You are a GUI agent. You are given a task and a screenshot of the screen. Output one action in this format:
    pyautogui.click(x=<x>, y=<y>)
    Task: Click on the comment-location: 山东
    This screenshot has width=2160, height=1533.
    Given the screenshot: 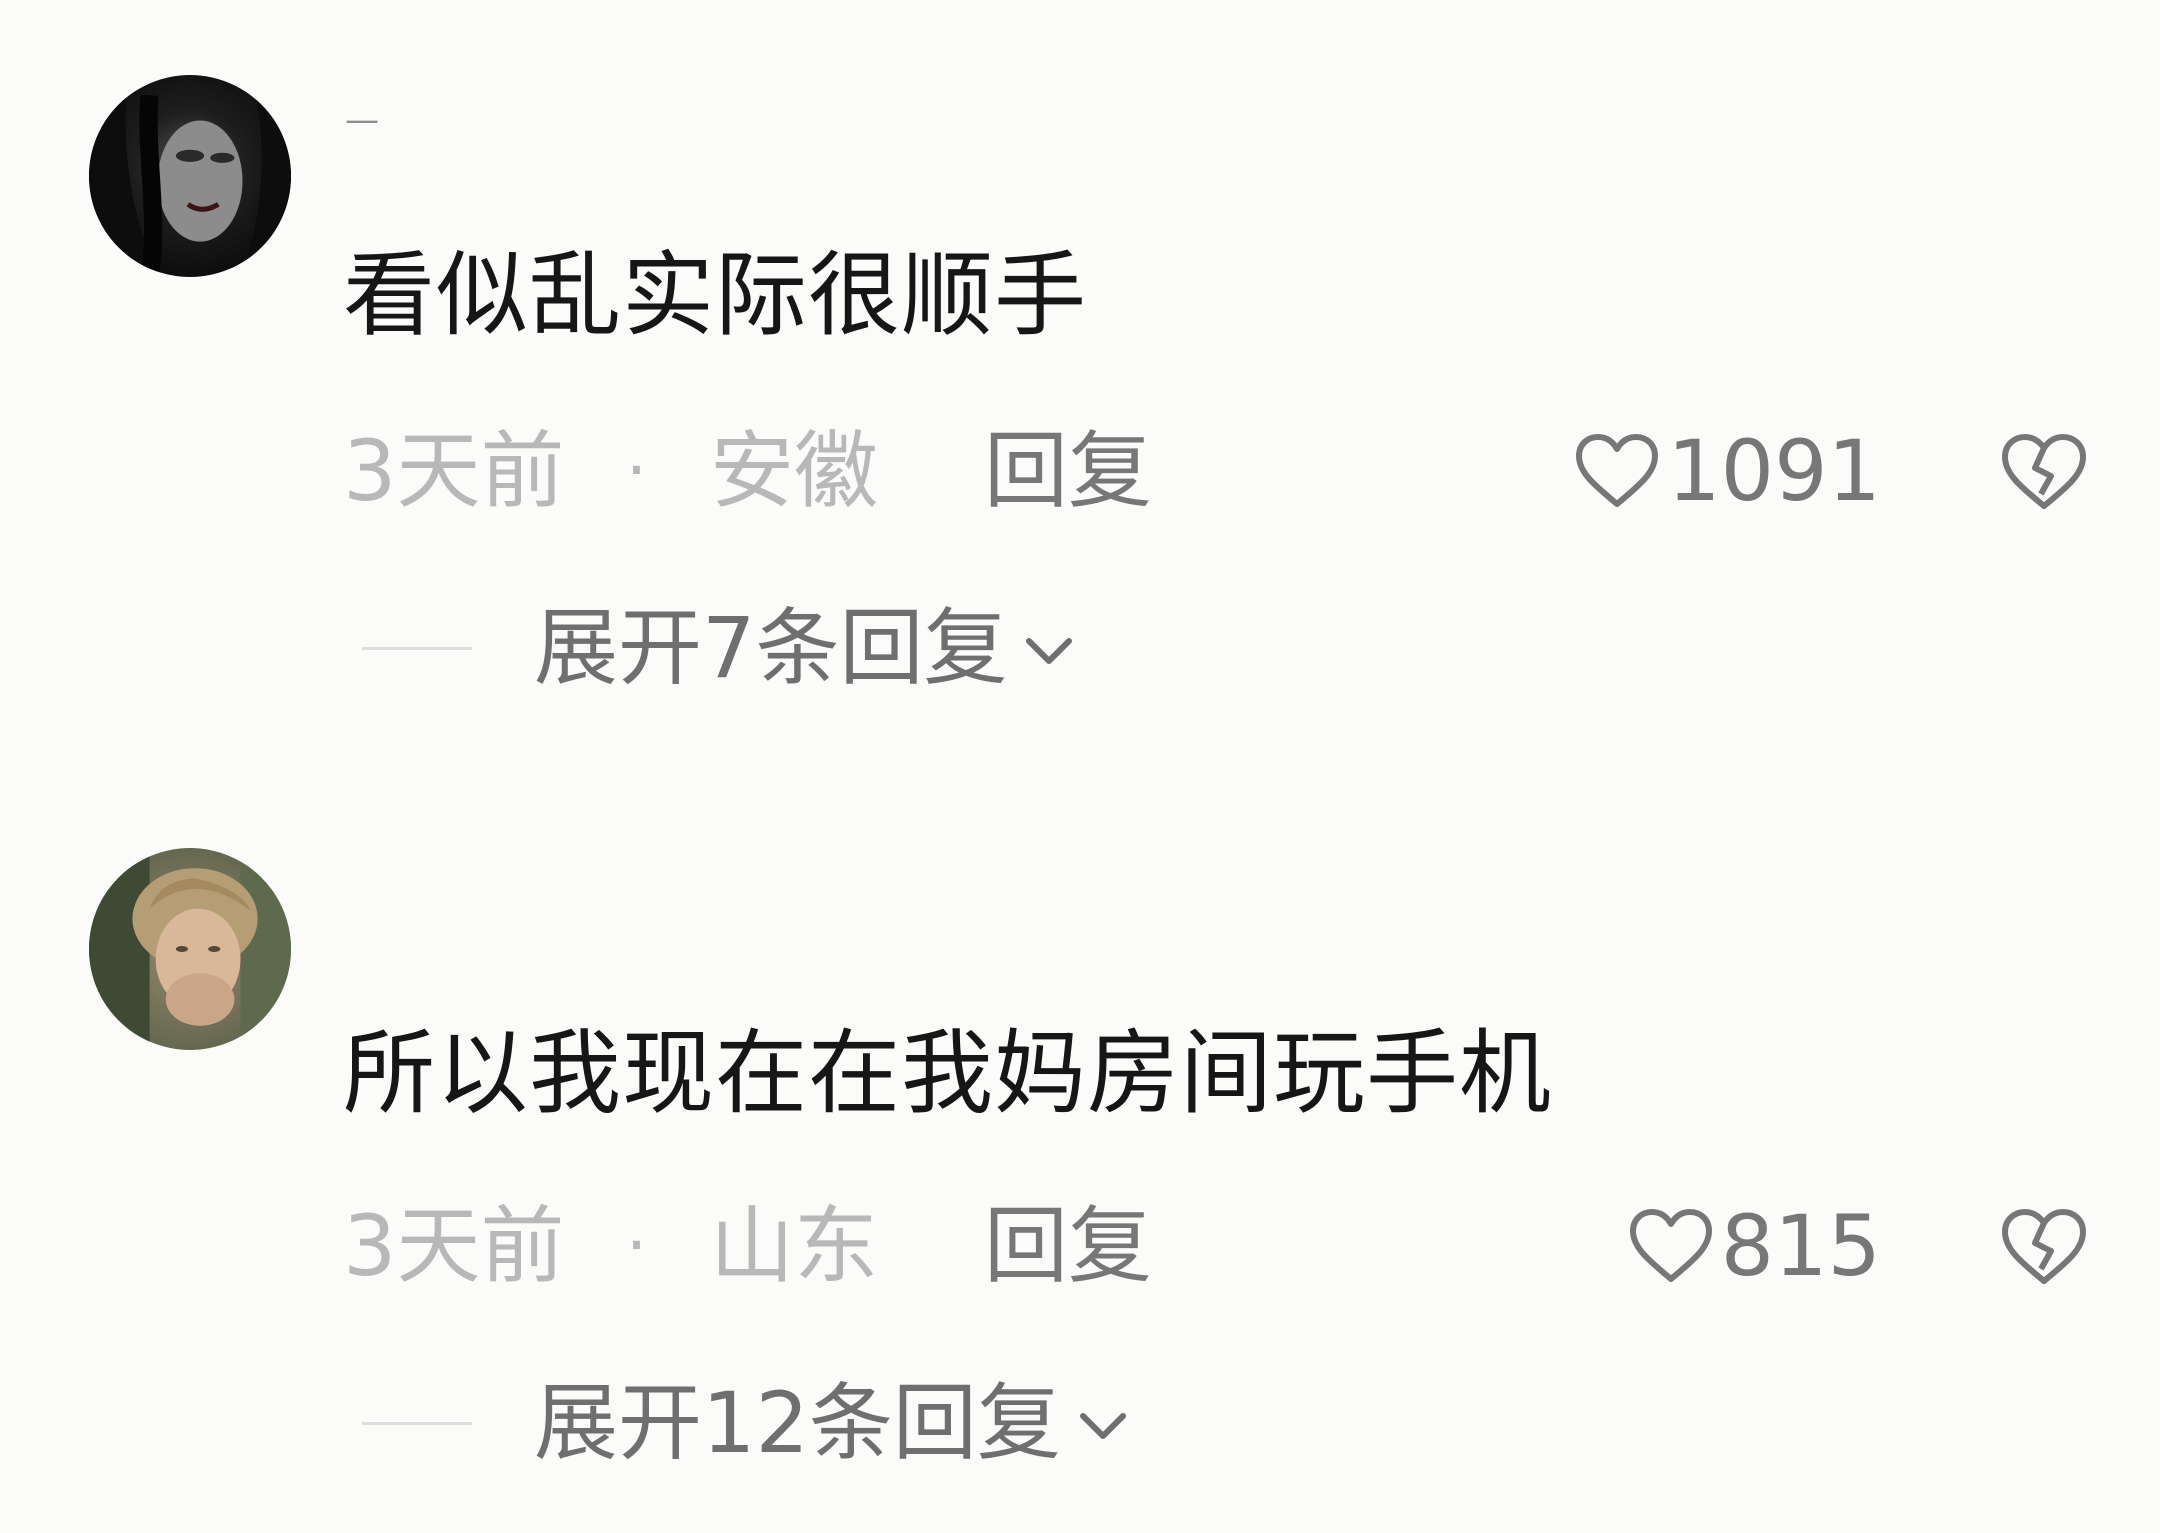 What is the action you would take?
    pyautogui.click(x=794, y=1246)
    